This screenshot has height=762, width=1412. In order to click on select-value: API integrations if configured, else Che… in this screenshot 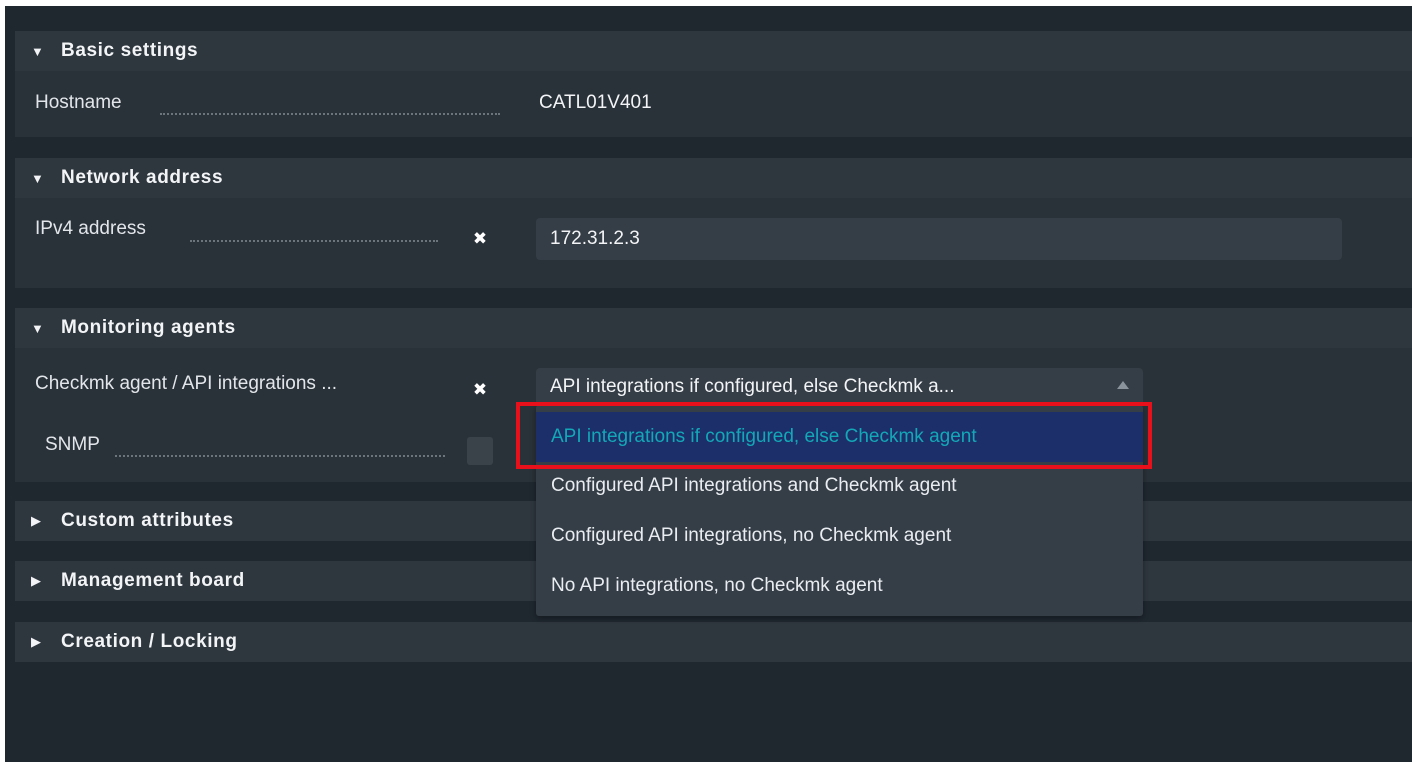, I will do `click(752, 386)`.